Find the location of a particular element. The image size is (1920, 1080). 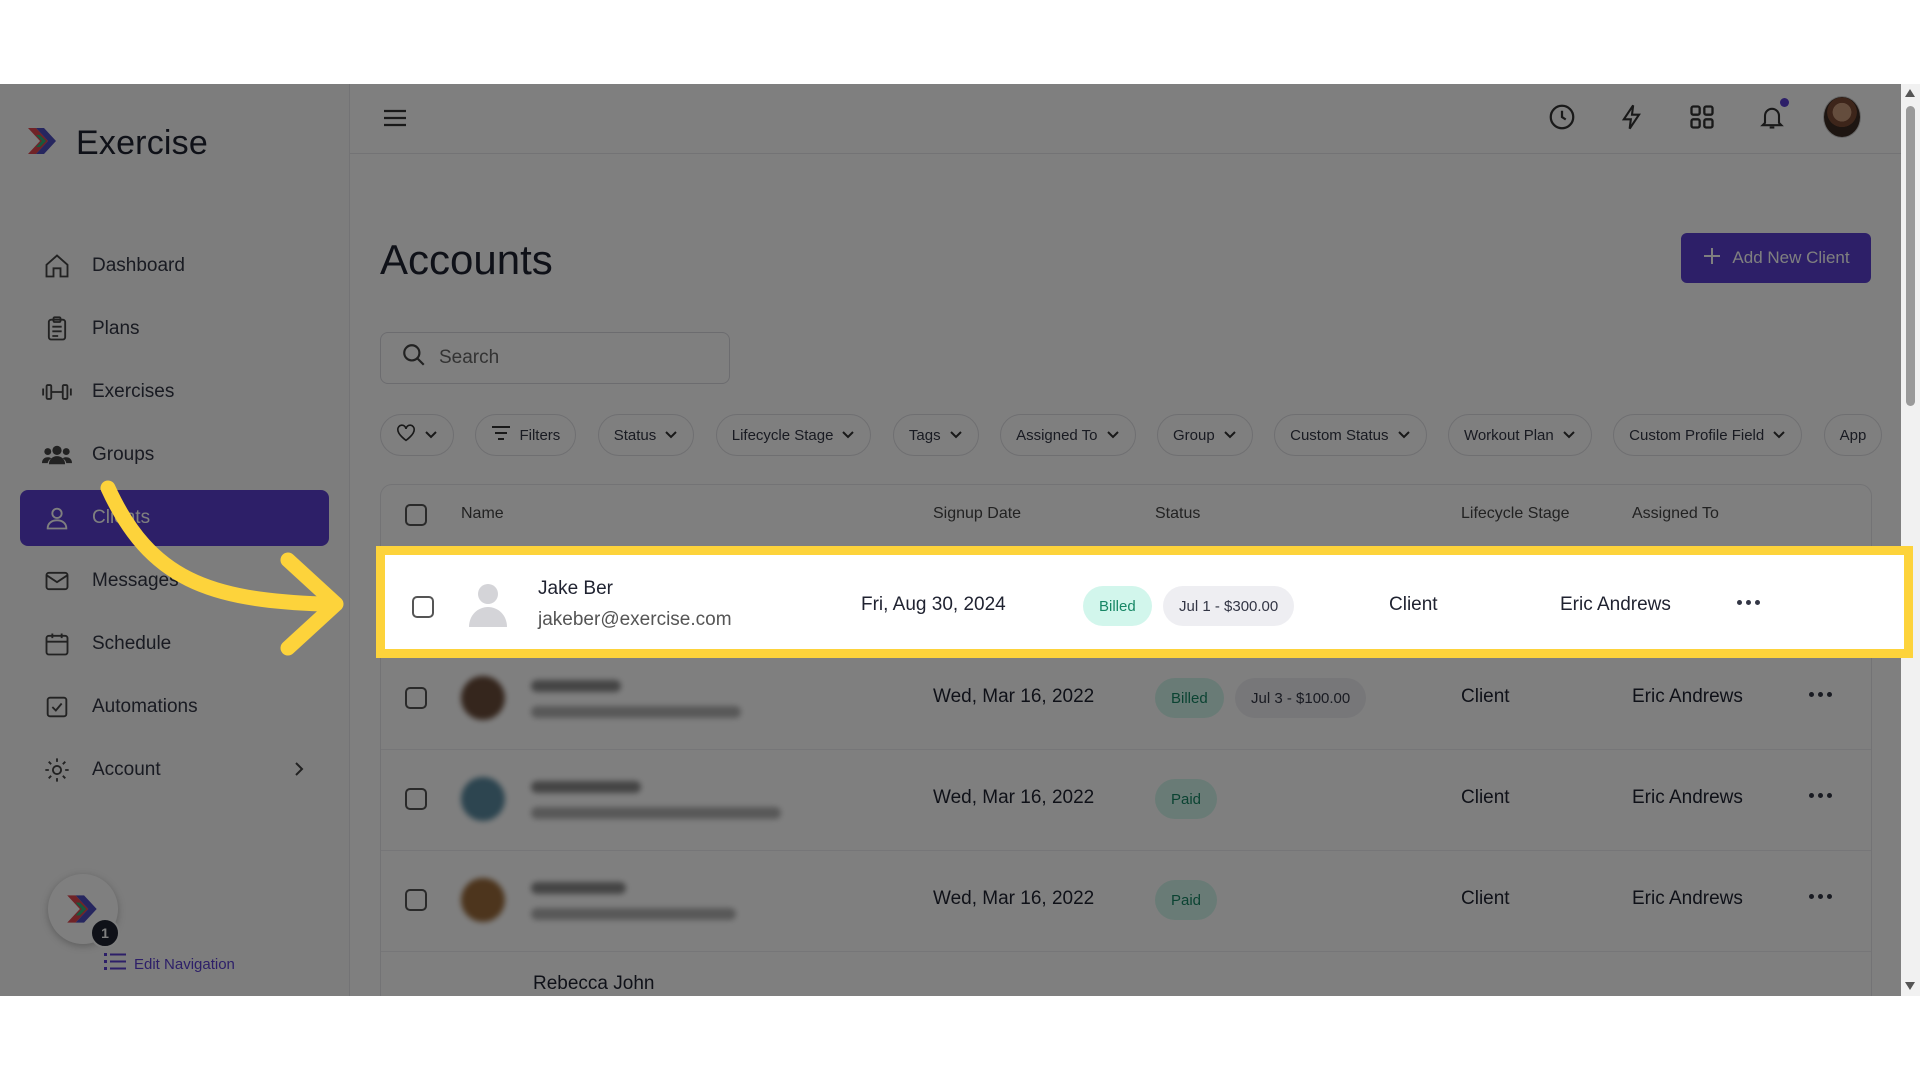

guide-arrow-icon is located at coordinates (222, 568).